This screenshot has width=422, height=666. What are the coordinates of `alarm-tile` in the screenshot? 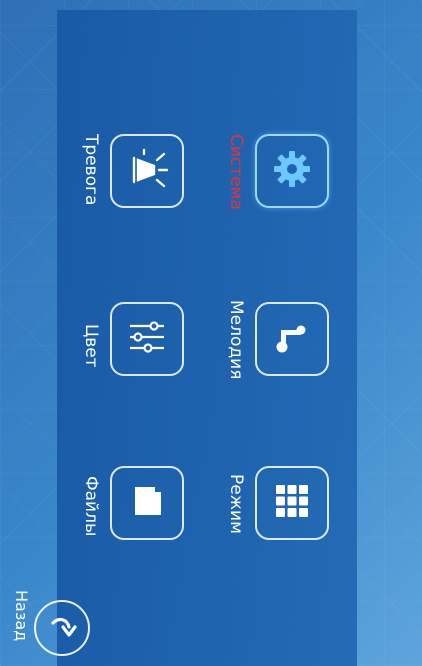 It's located at (147, 171).